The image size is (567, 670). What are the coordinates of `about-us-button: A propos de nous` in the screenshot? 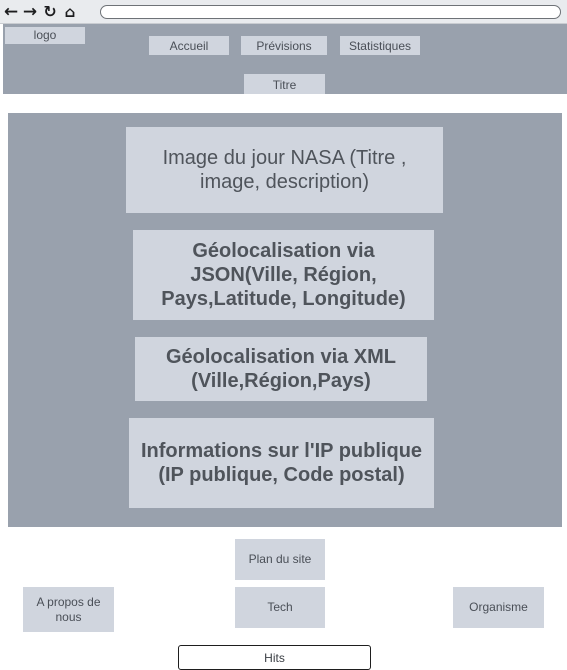 It's located at (68, 609).